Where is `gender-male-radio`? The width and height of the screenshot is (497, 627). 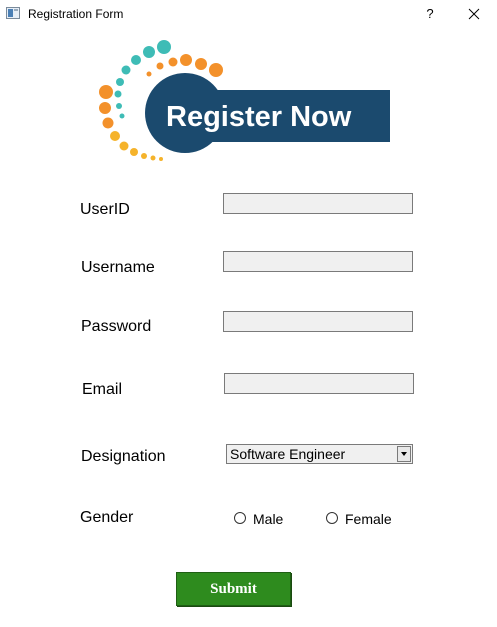
gender-male-radio is located at coordinates (240, 518).